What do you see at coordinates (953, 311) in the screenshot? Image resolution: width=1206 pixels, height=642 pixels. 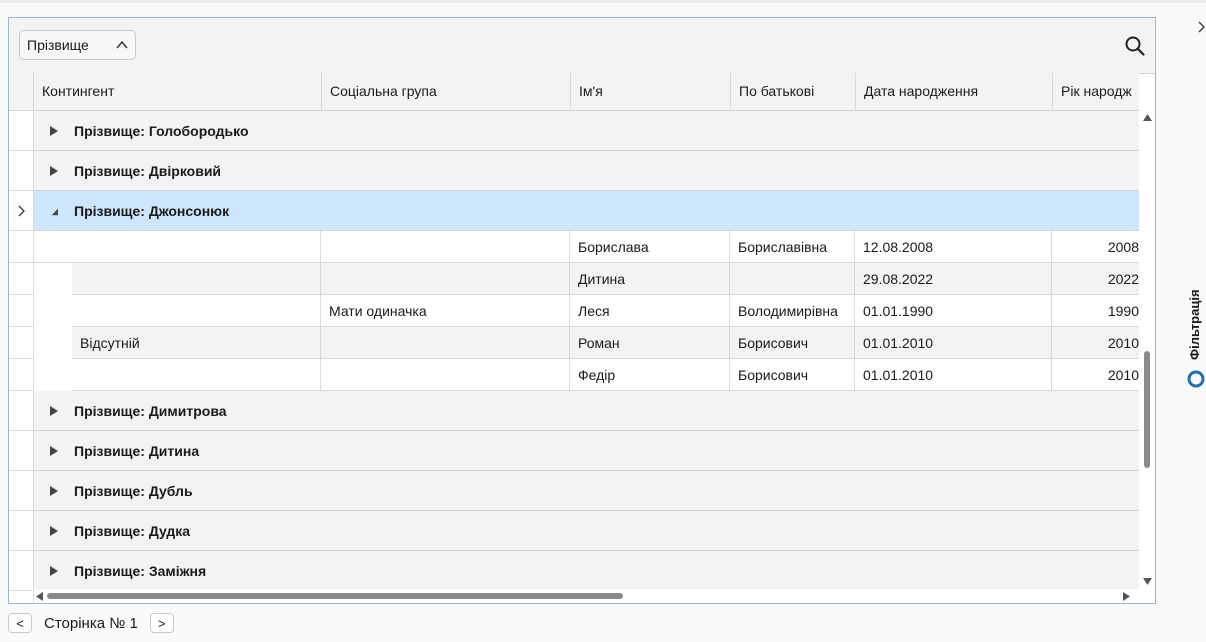 I see `cell-birth-date: 01.01.1990` at bounding box center [953, 311].